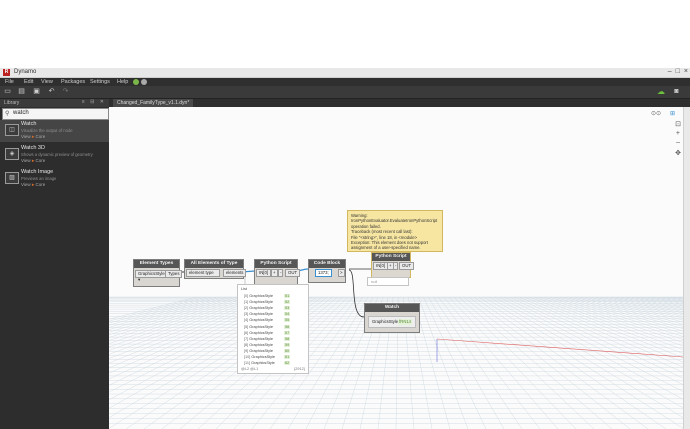 The height and width of the screenshot is (429, 690). Describe the element at coordinates (392, 318) in the screenshot. I see `node-watch: Watch GraphicsStyle fRN14` at that location.